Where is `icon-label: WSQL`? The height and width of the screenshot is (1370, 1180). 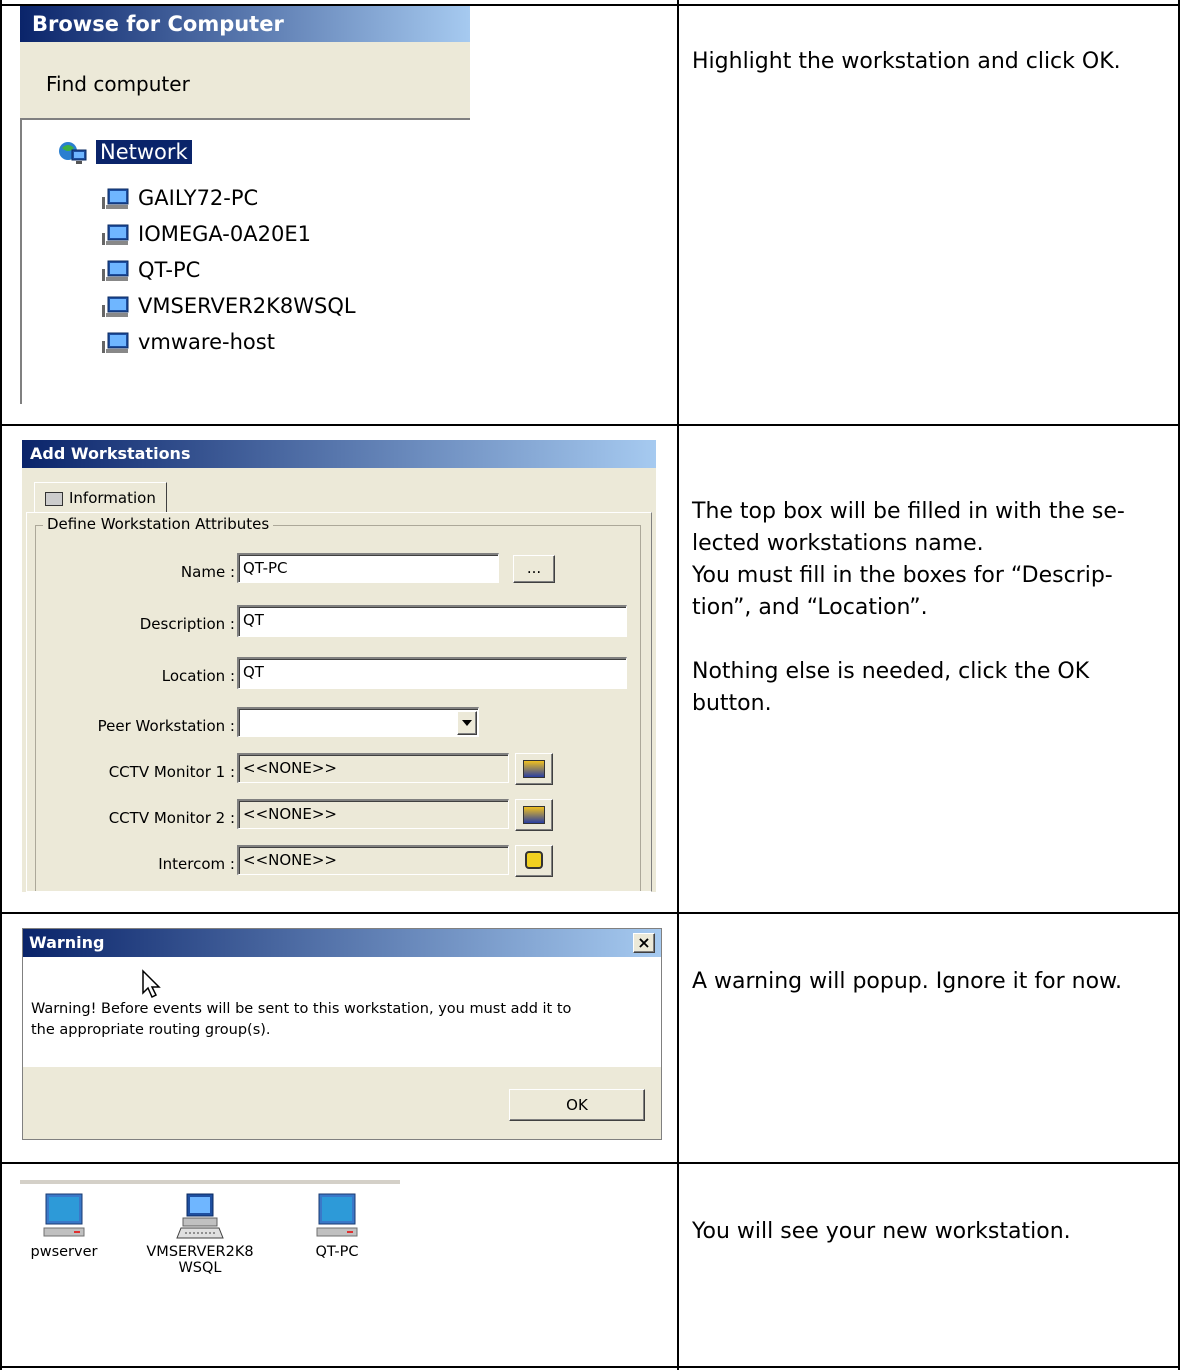 icon-label: WSQL is located at coordinates (200, 1268).